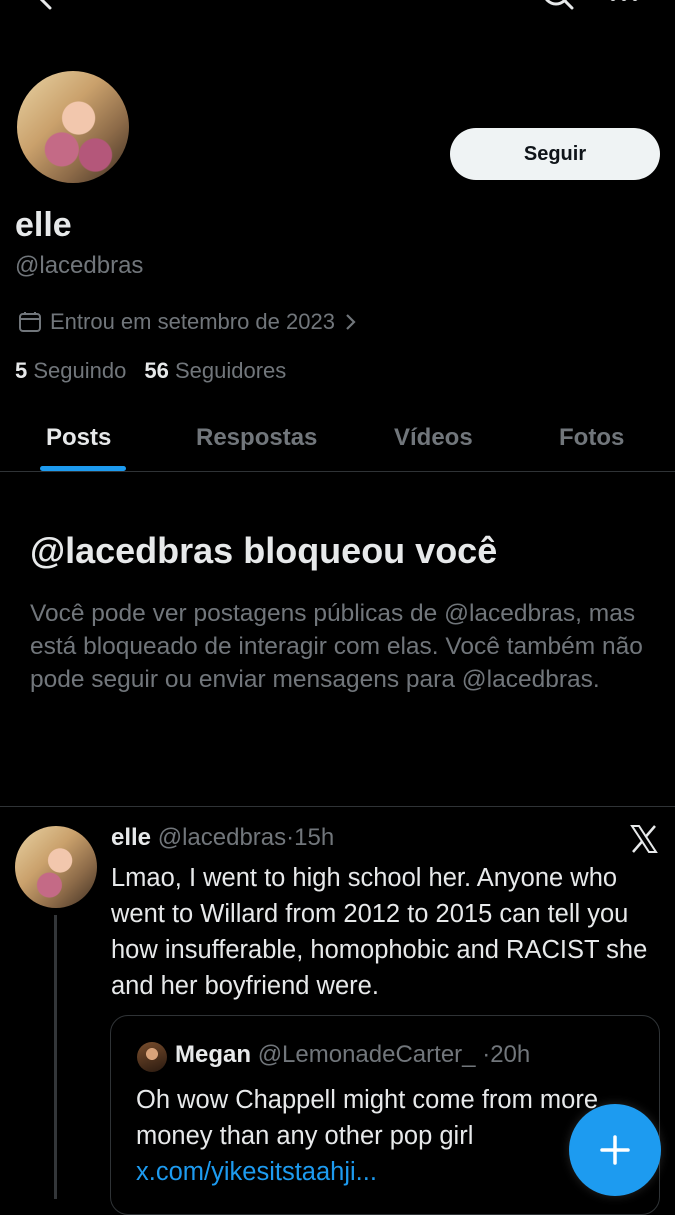 This screenshot has height=1215, width=675. Describe the element at coordinates (55, 1057) in the screenshot. I see `thread-line` at that location.